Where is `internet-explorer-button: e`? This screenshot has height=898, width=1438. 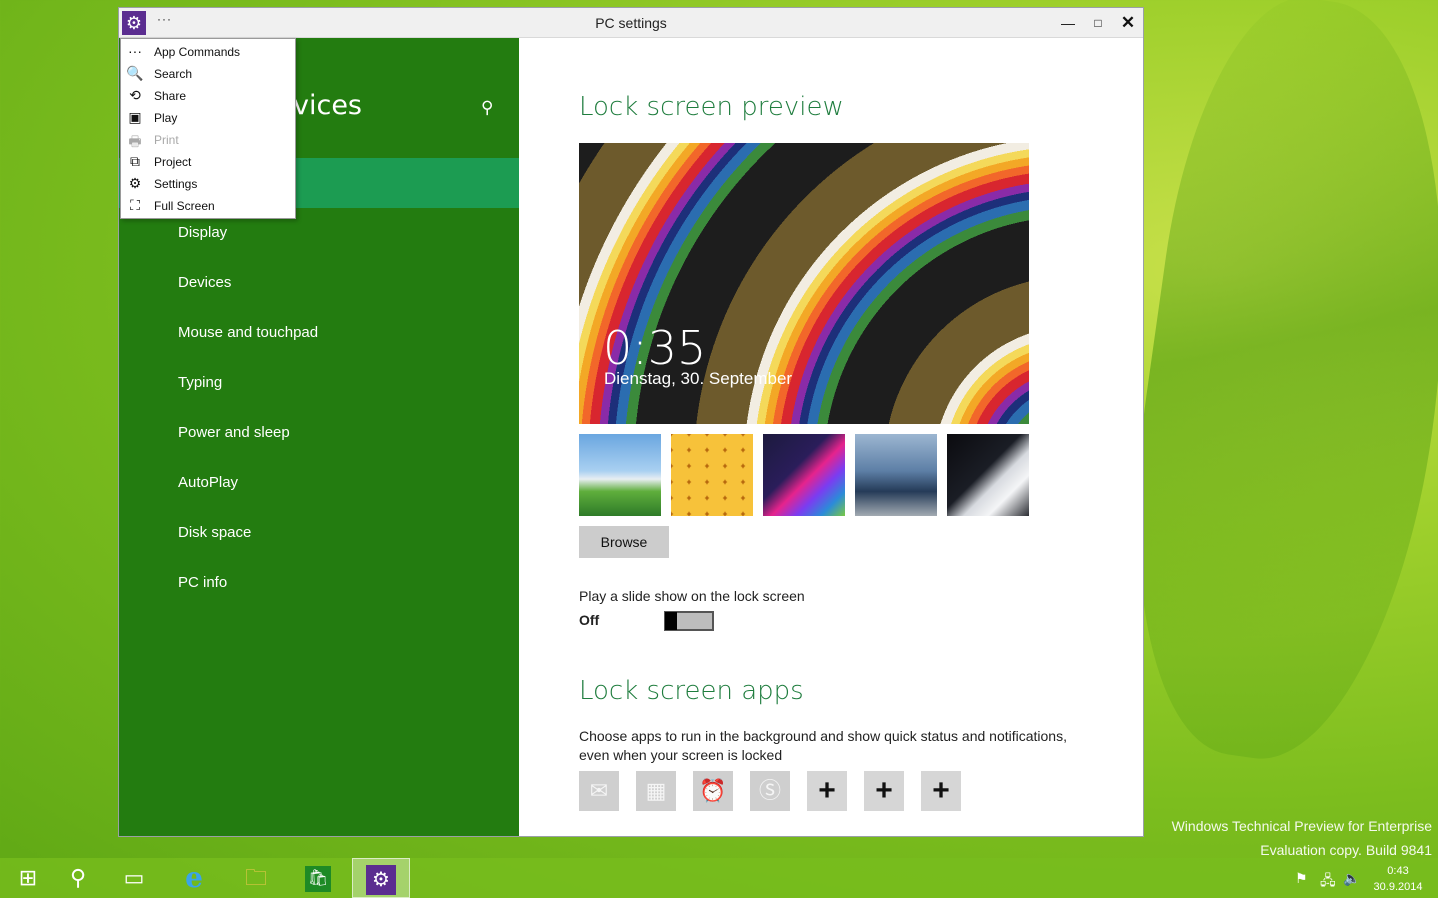
internet-explorer-button: e is located at coordinates (194, 878).